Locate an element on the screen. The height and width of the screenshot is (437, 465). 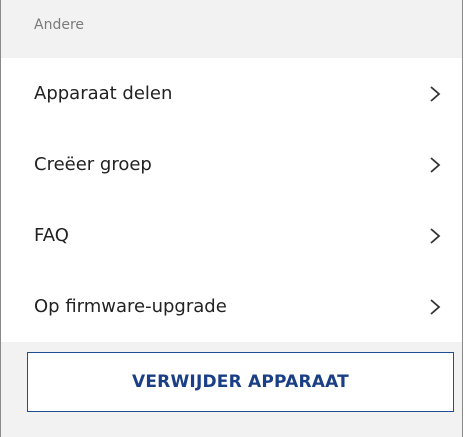
list-item-label: Op firmware-upgrade is located at coordinates (130, 306).